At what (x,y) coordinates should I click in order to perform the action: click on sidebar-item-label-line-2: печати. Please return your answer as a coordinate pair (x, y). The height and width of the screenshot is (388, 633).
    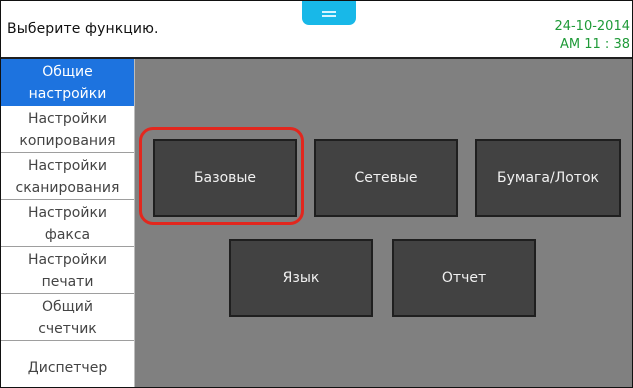
    Looking at the image, I should click on (67, 282).